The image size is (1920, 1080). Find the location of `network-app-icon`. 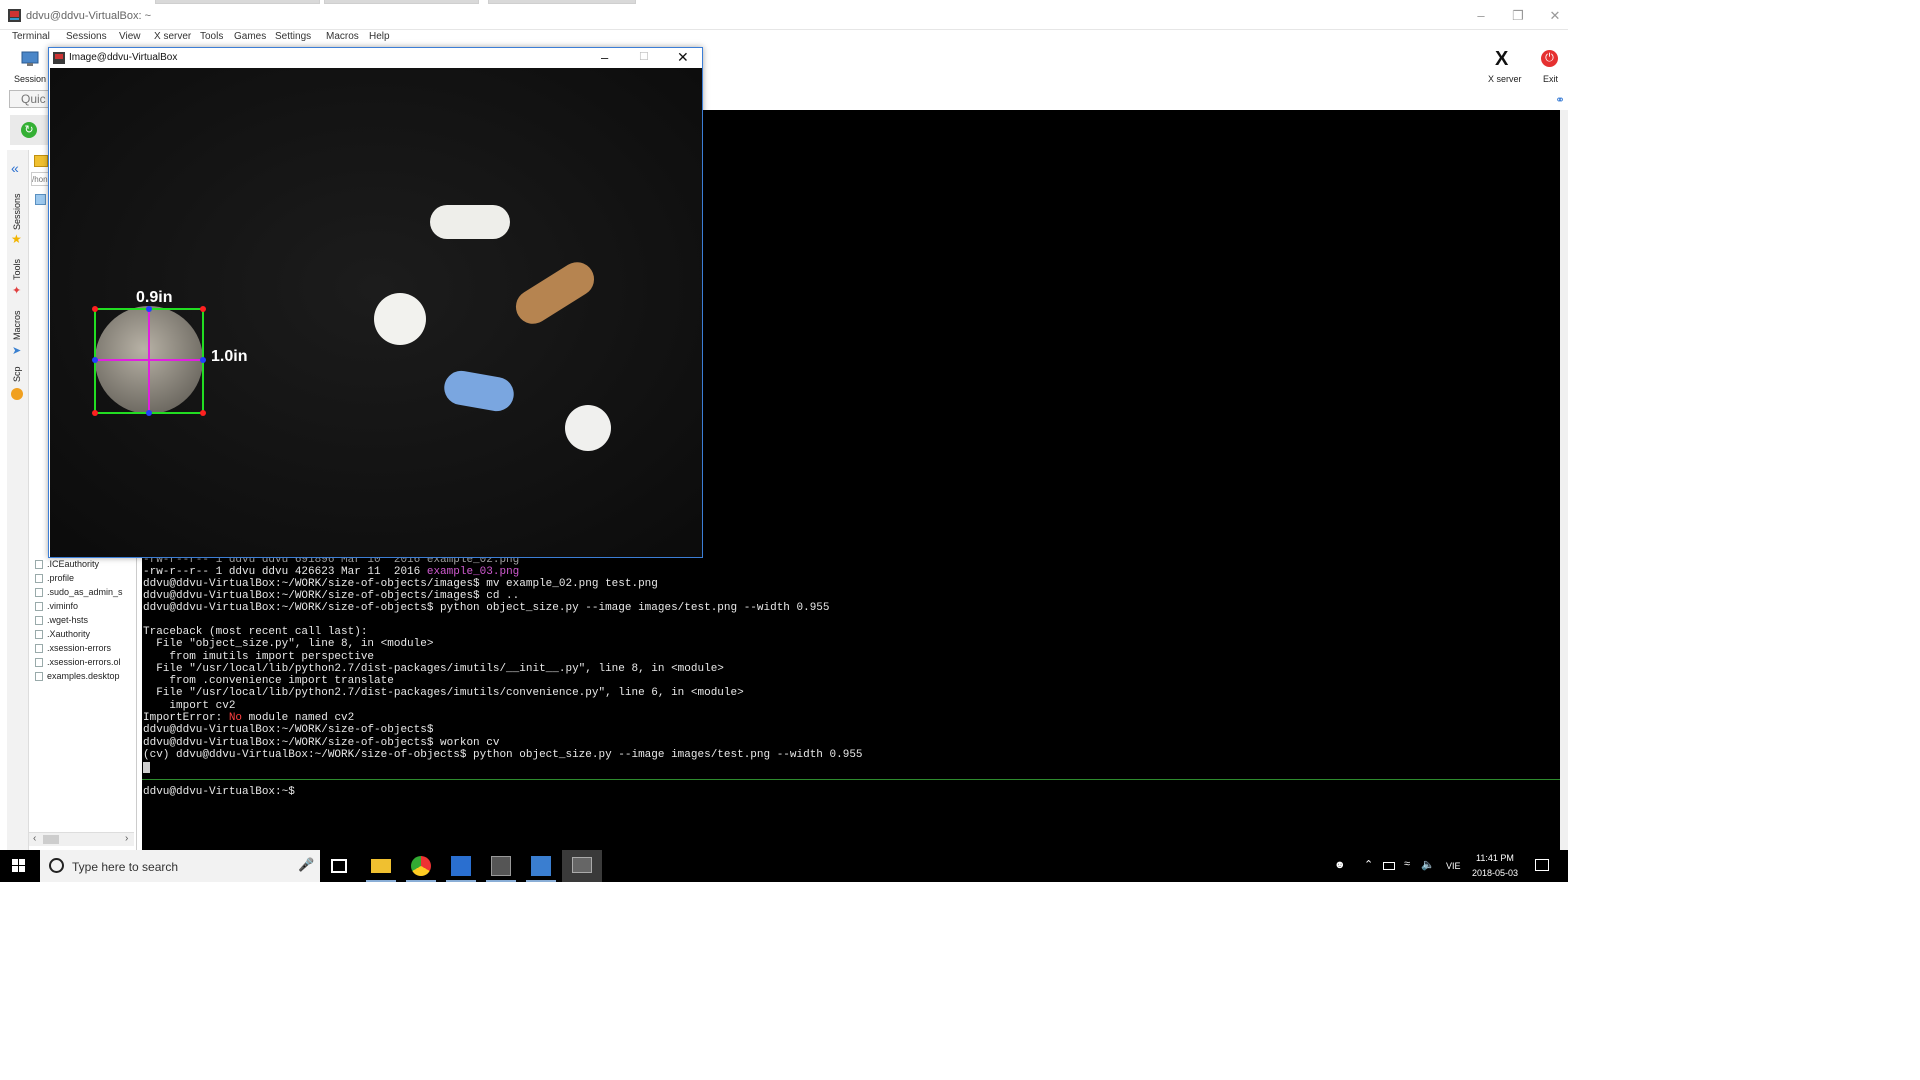

network-app-icon is located at coordinates (541, 866).